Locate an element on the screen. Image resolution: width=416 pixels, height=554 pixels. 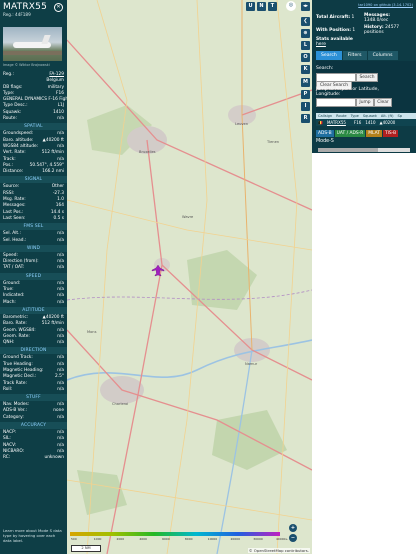
info-row: Route: n/a is located at coordinates (33, 119).